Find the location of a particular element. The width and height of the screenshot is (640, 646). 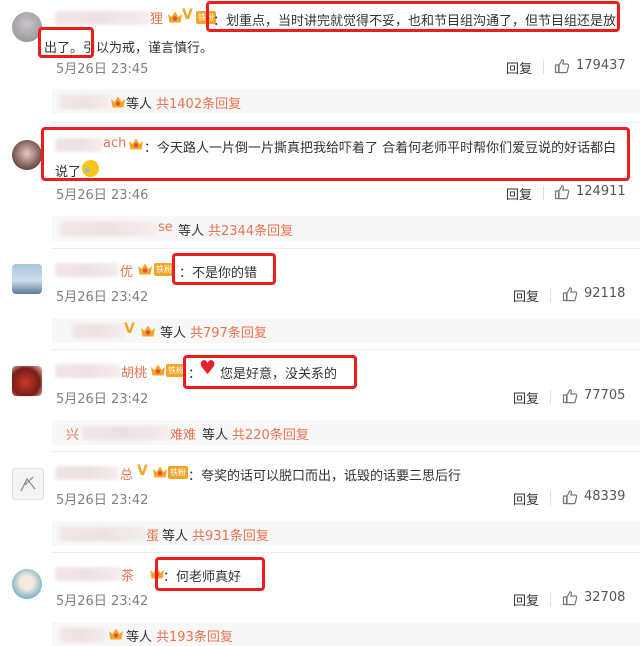

like-count: 48339 is located at coordinates (605, 496).